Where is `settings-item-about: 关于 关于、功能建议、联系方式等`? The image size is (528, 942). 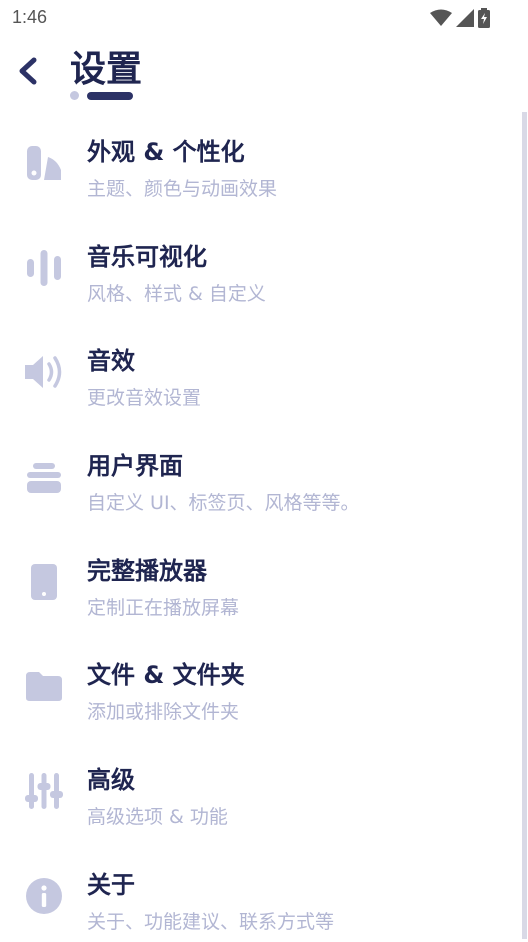
settings-item-about: 关于 关于、功能建议、联系方式等 is located at coordinates (264, 889).